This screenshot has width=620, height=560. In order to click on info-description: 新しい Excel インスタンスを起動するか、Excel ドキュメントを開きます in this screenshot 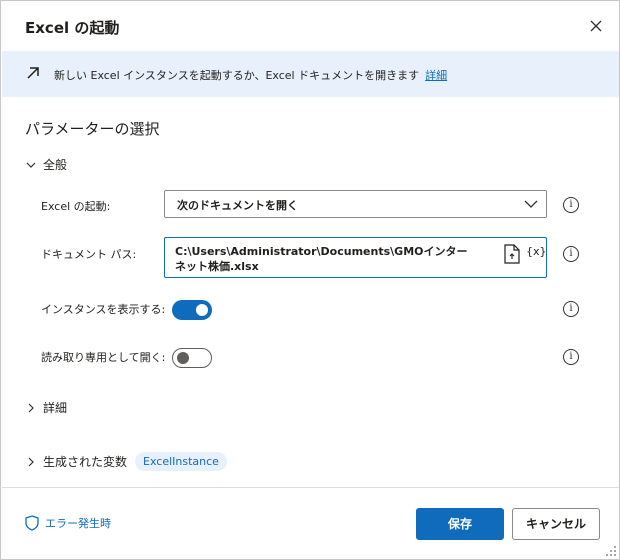, I will do `click(237, 75)`.